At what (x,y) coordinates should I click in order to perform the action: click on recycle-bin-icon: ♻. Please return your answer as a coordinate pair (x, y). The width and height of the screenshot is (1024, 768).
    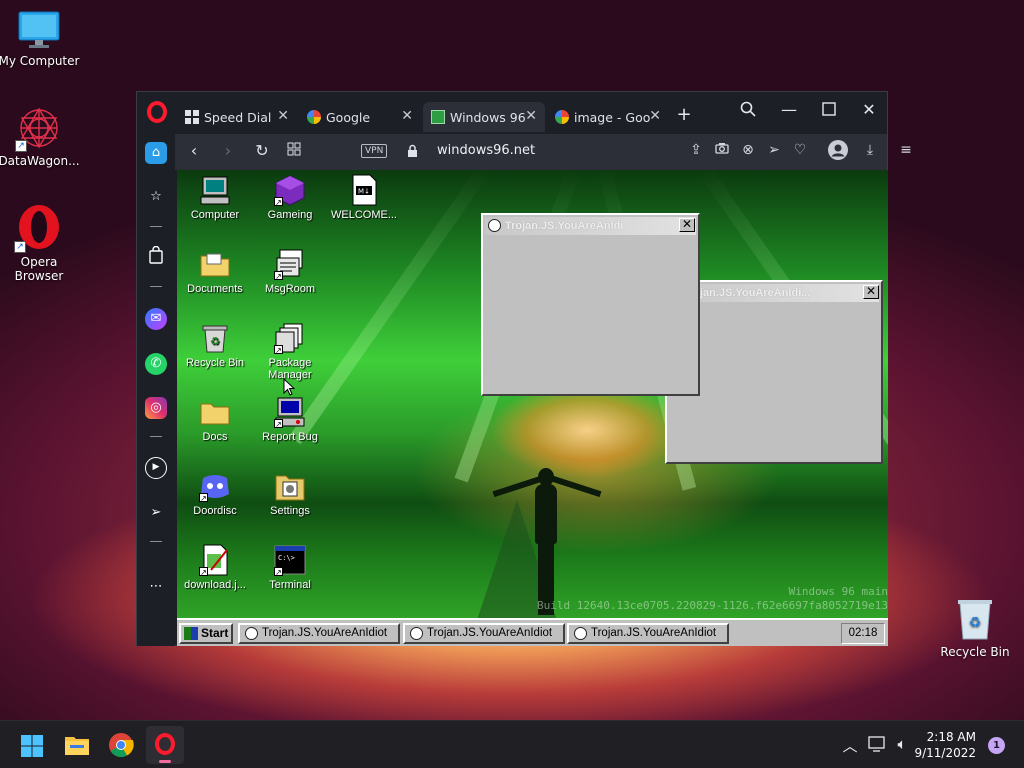
    Looking at the image, I should click on (215, 338).